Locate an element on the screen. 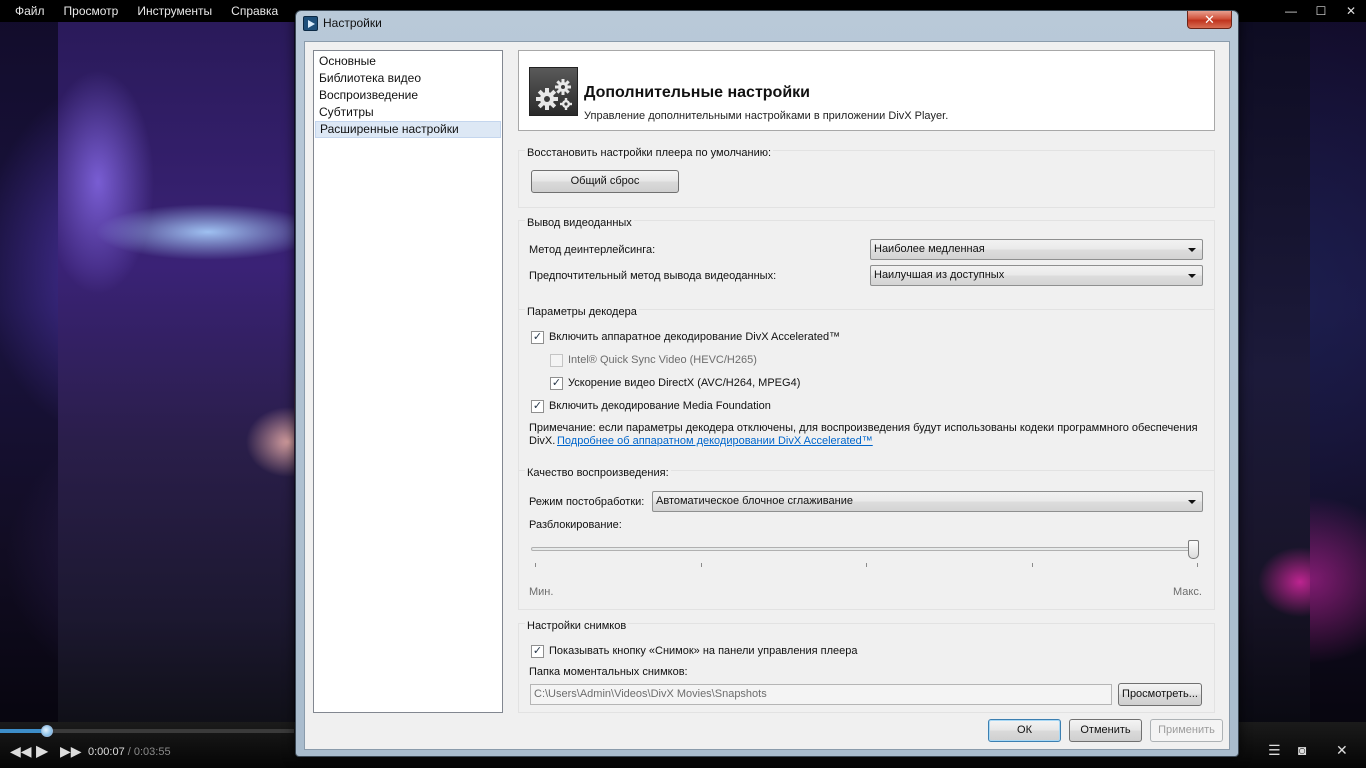  deblocking-label: Разблокирование: is located at coordinates (575, 525).